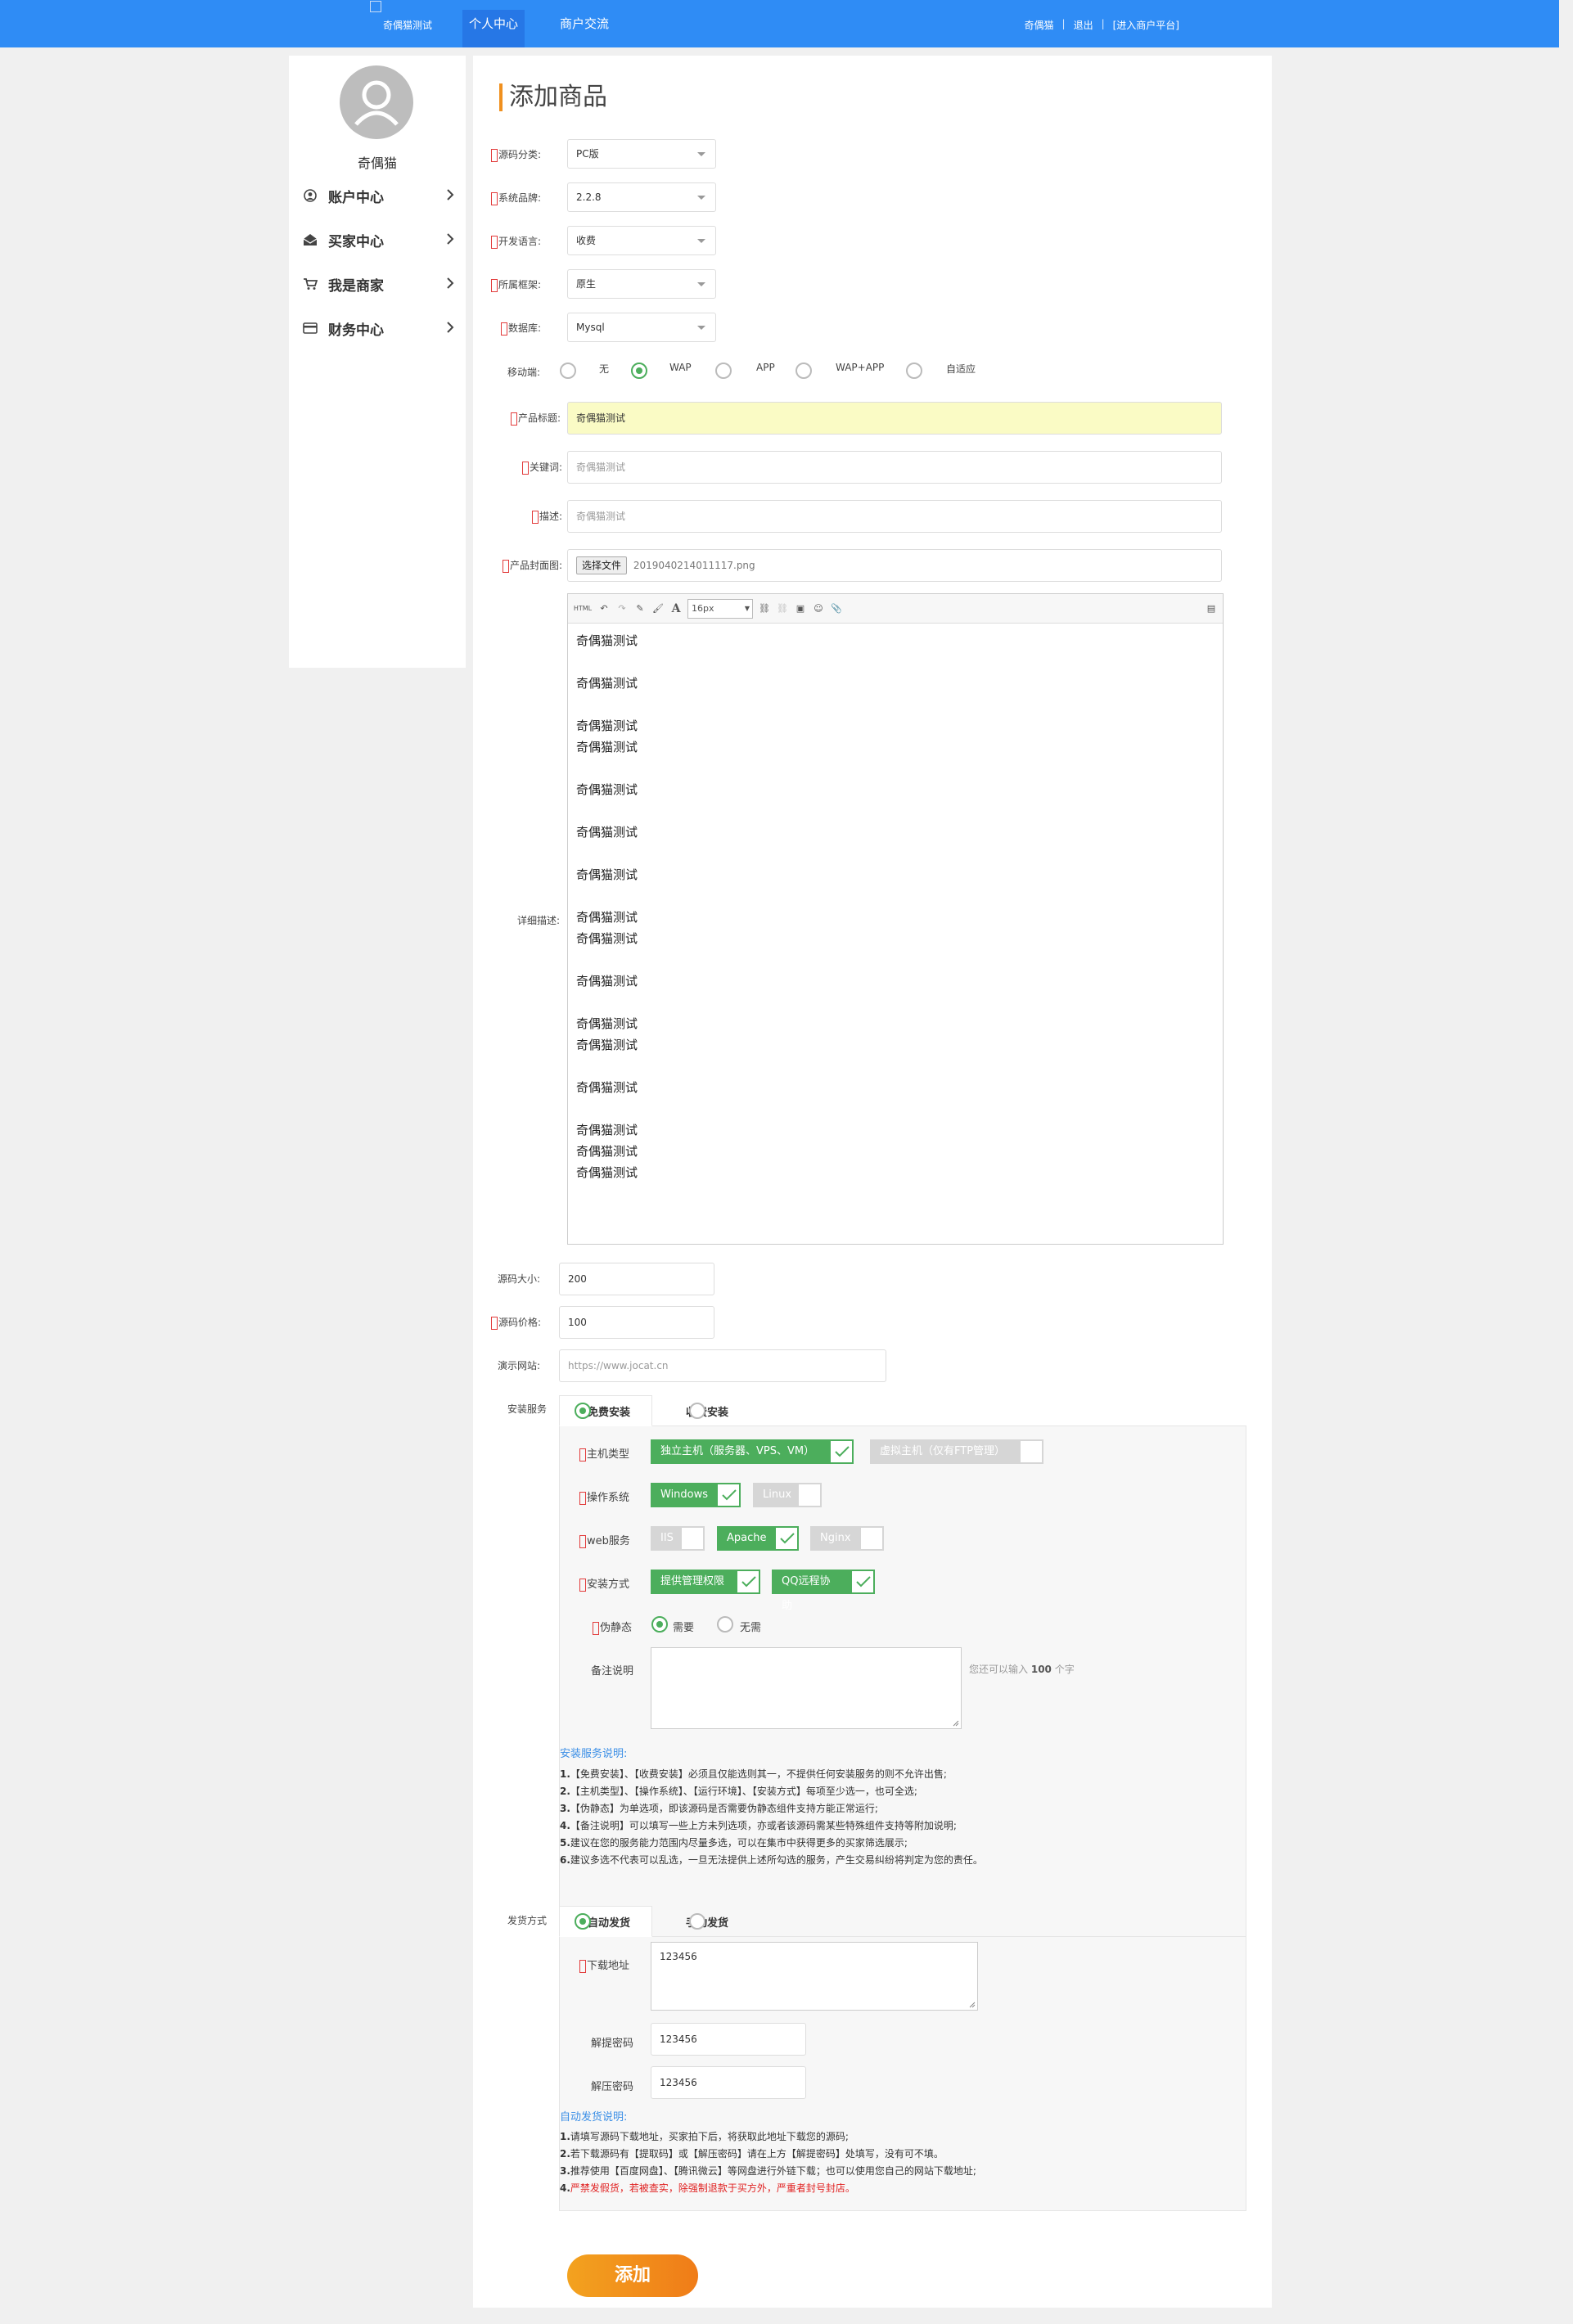  Describe the element at coordinates (678, 1539) in the screenshot. I see `web-iis-checkbox: IIS` at that location.